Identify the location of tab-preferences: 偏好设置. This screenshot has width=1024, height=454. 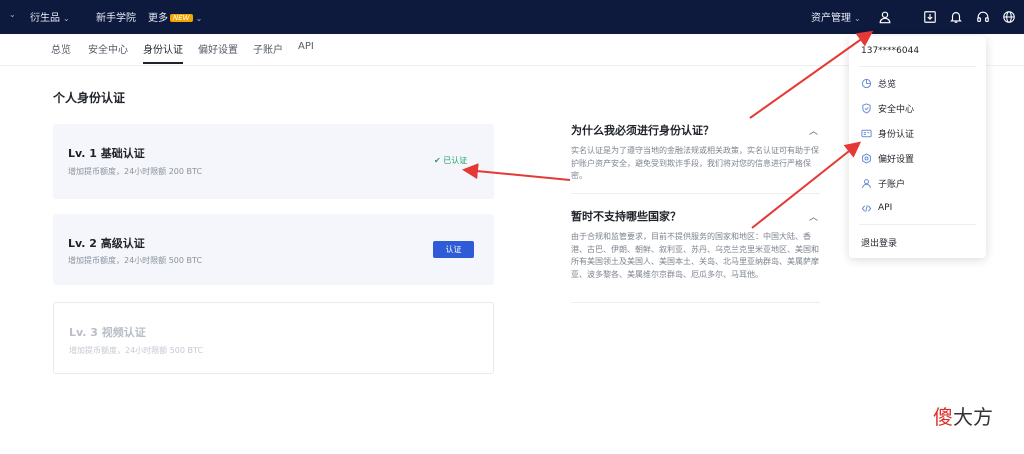
(218, 51).